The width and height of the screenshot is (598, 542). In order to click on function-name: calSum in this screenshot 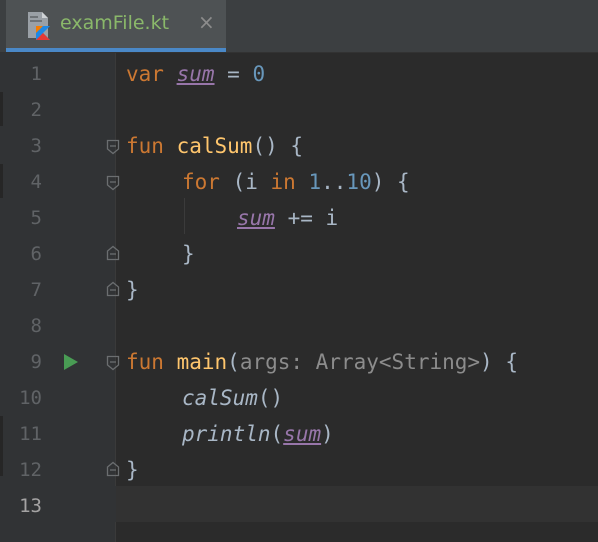, I will do `click(214, 146)`.